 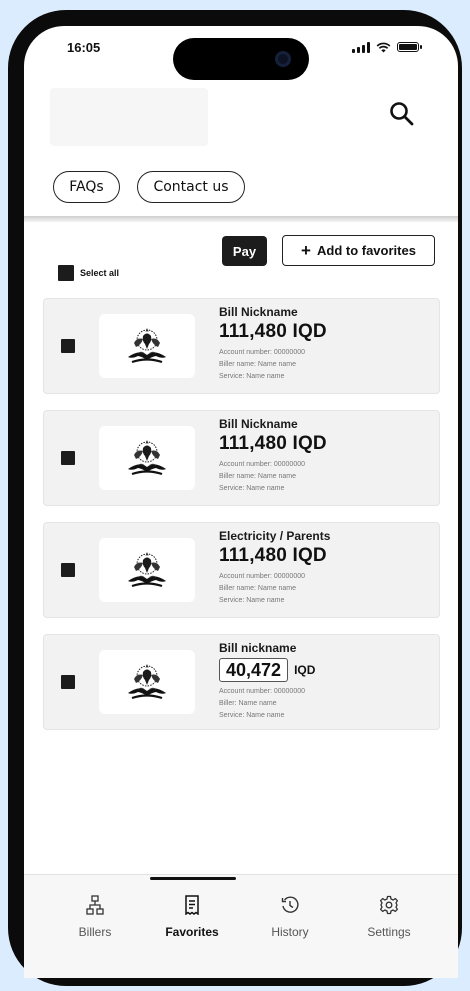 I want to click on plus-icon: +, so click(x=306, y=250).